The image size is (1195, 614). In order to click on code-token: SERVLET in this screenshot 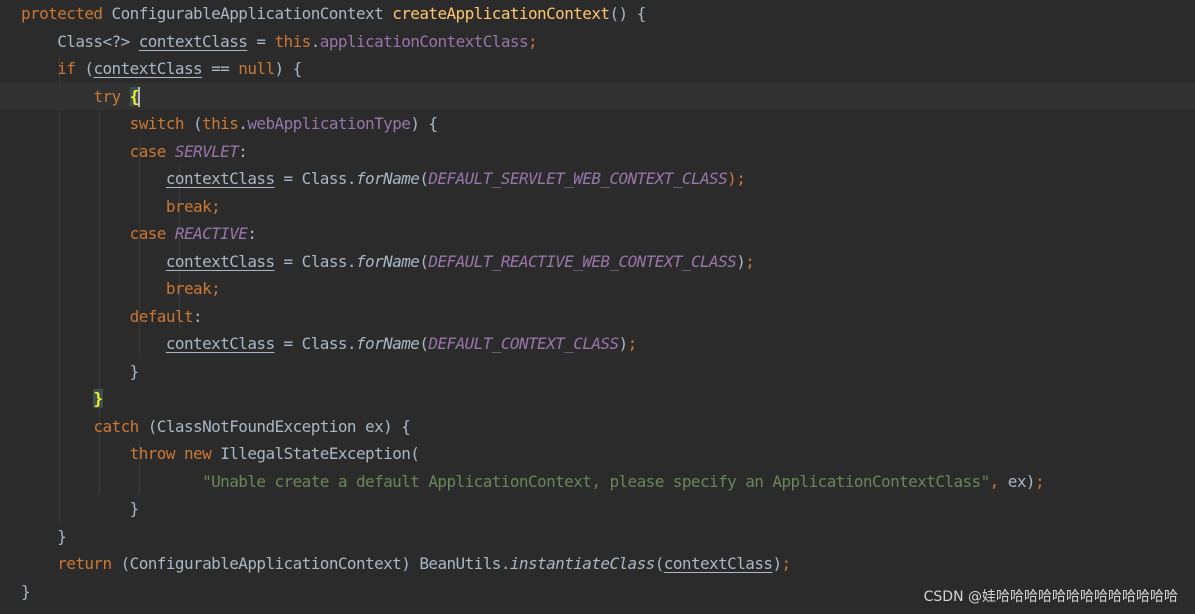, I will do `click(206, 151)`.